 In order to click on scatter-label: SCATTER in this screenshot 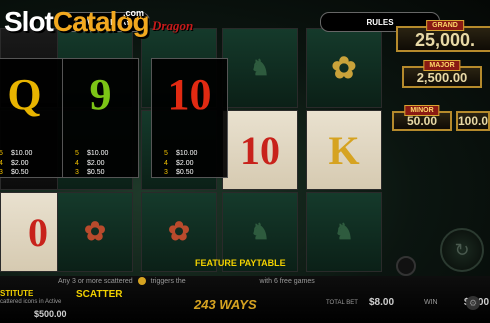, I will do `click(99, 294)`.